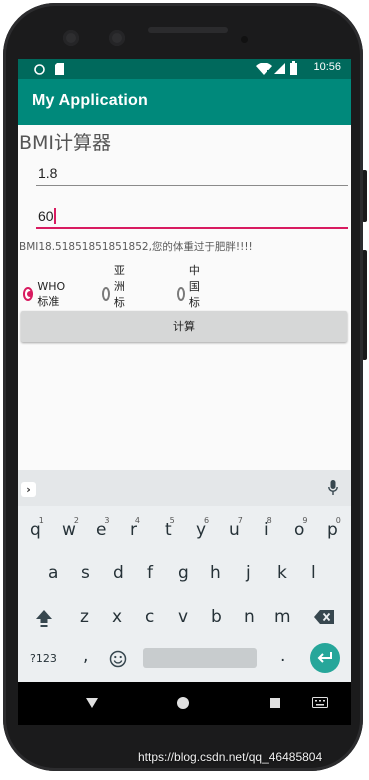 The image size is (369, 780). I want to click on key-y: y6, so click(202, 528).